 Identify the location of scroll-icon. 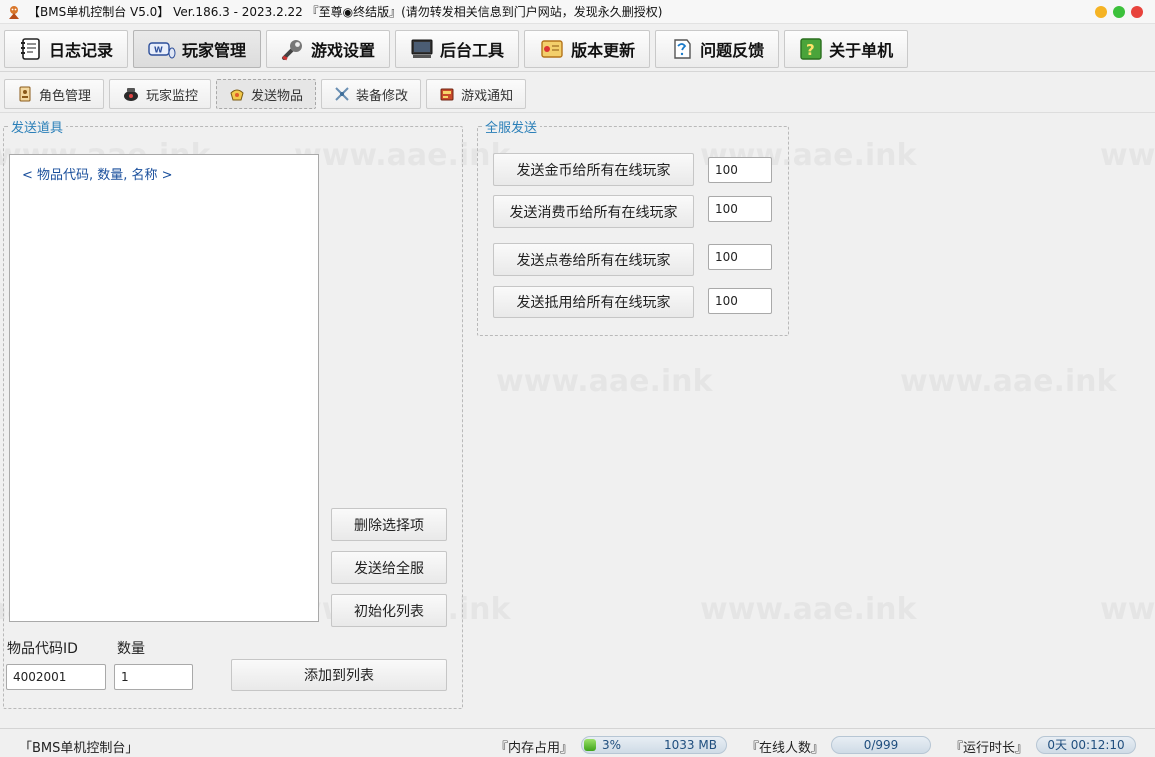
(552, 49).